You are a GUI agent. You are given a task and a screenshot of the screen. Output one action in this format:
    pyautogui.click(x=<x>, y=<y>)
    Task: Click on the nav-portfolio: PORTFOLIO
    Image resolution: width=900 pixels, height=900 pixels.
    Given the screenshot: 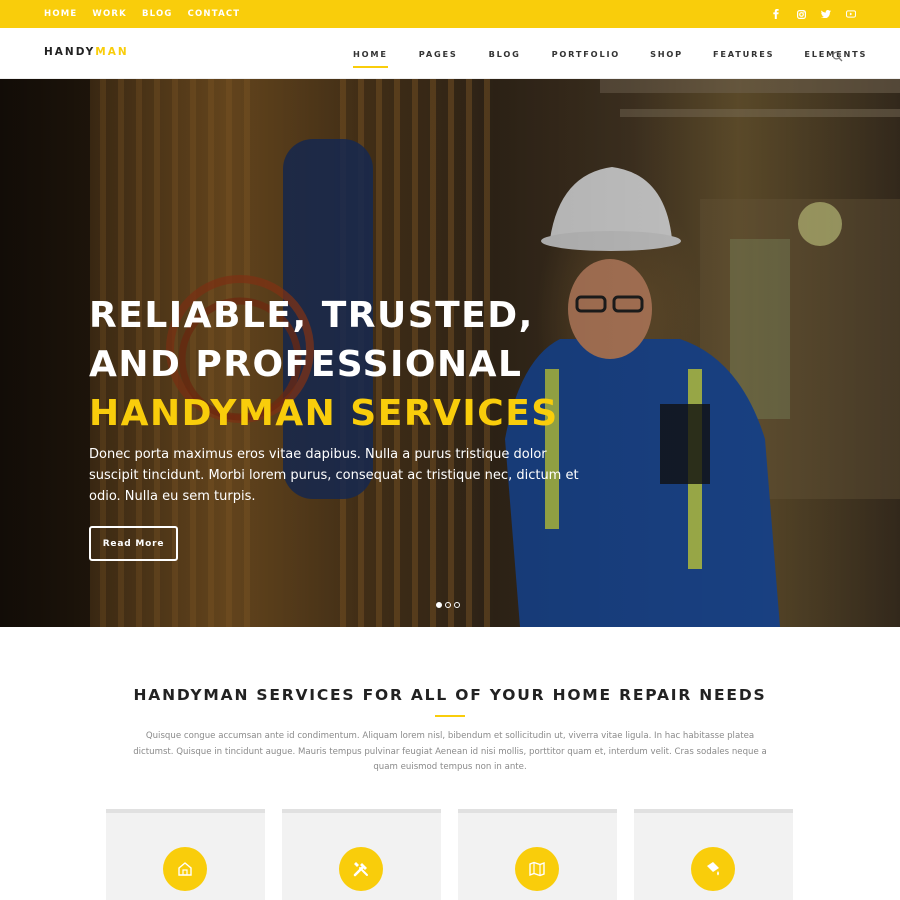 What is the action you would take?
    pyautogui.click(x=586, y=54)
    